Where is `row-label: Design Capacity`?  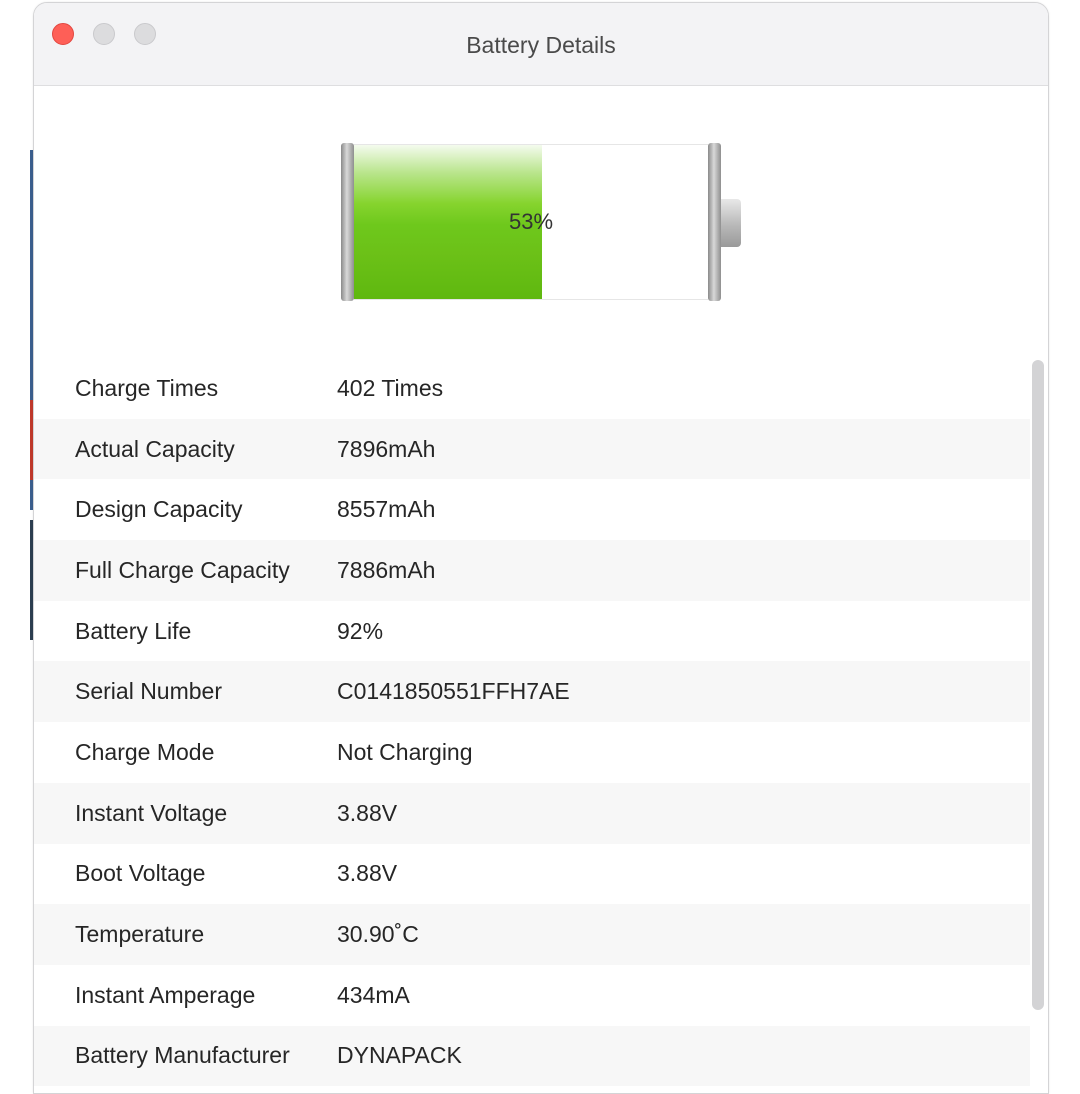
row-label: Design Capacity is located at coordinates (159, 509).